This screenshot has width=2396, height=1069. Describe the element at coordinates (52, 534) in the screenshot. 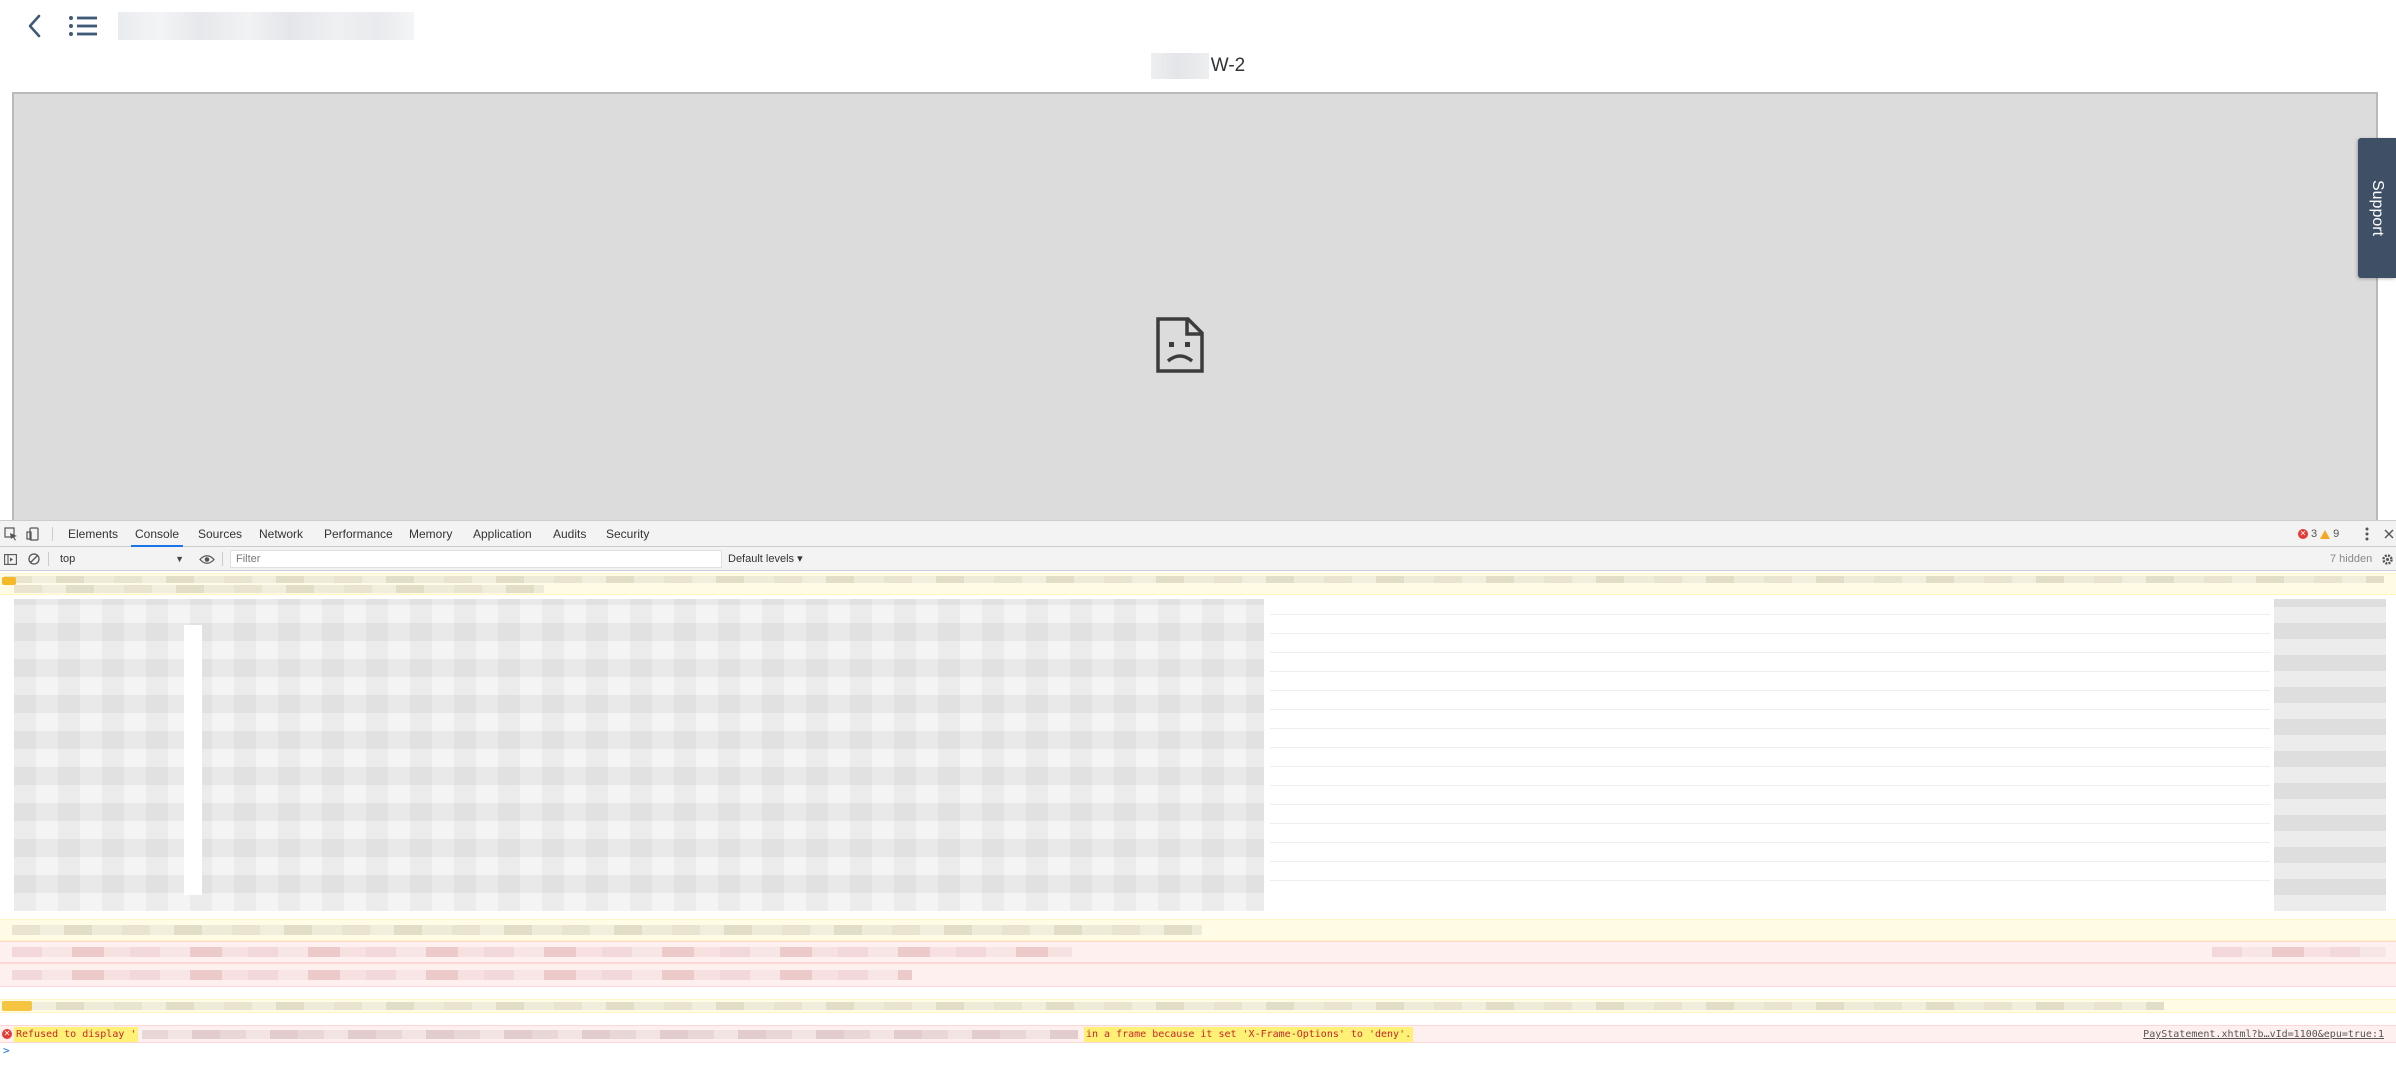

I see `tab-separator` at that location.